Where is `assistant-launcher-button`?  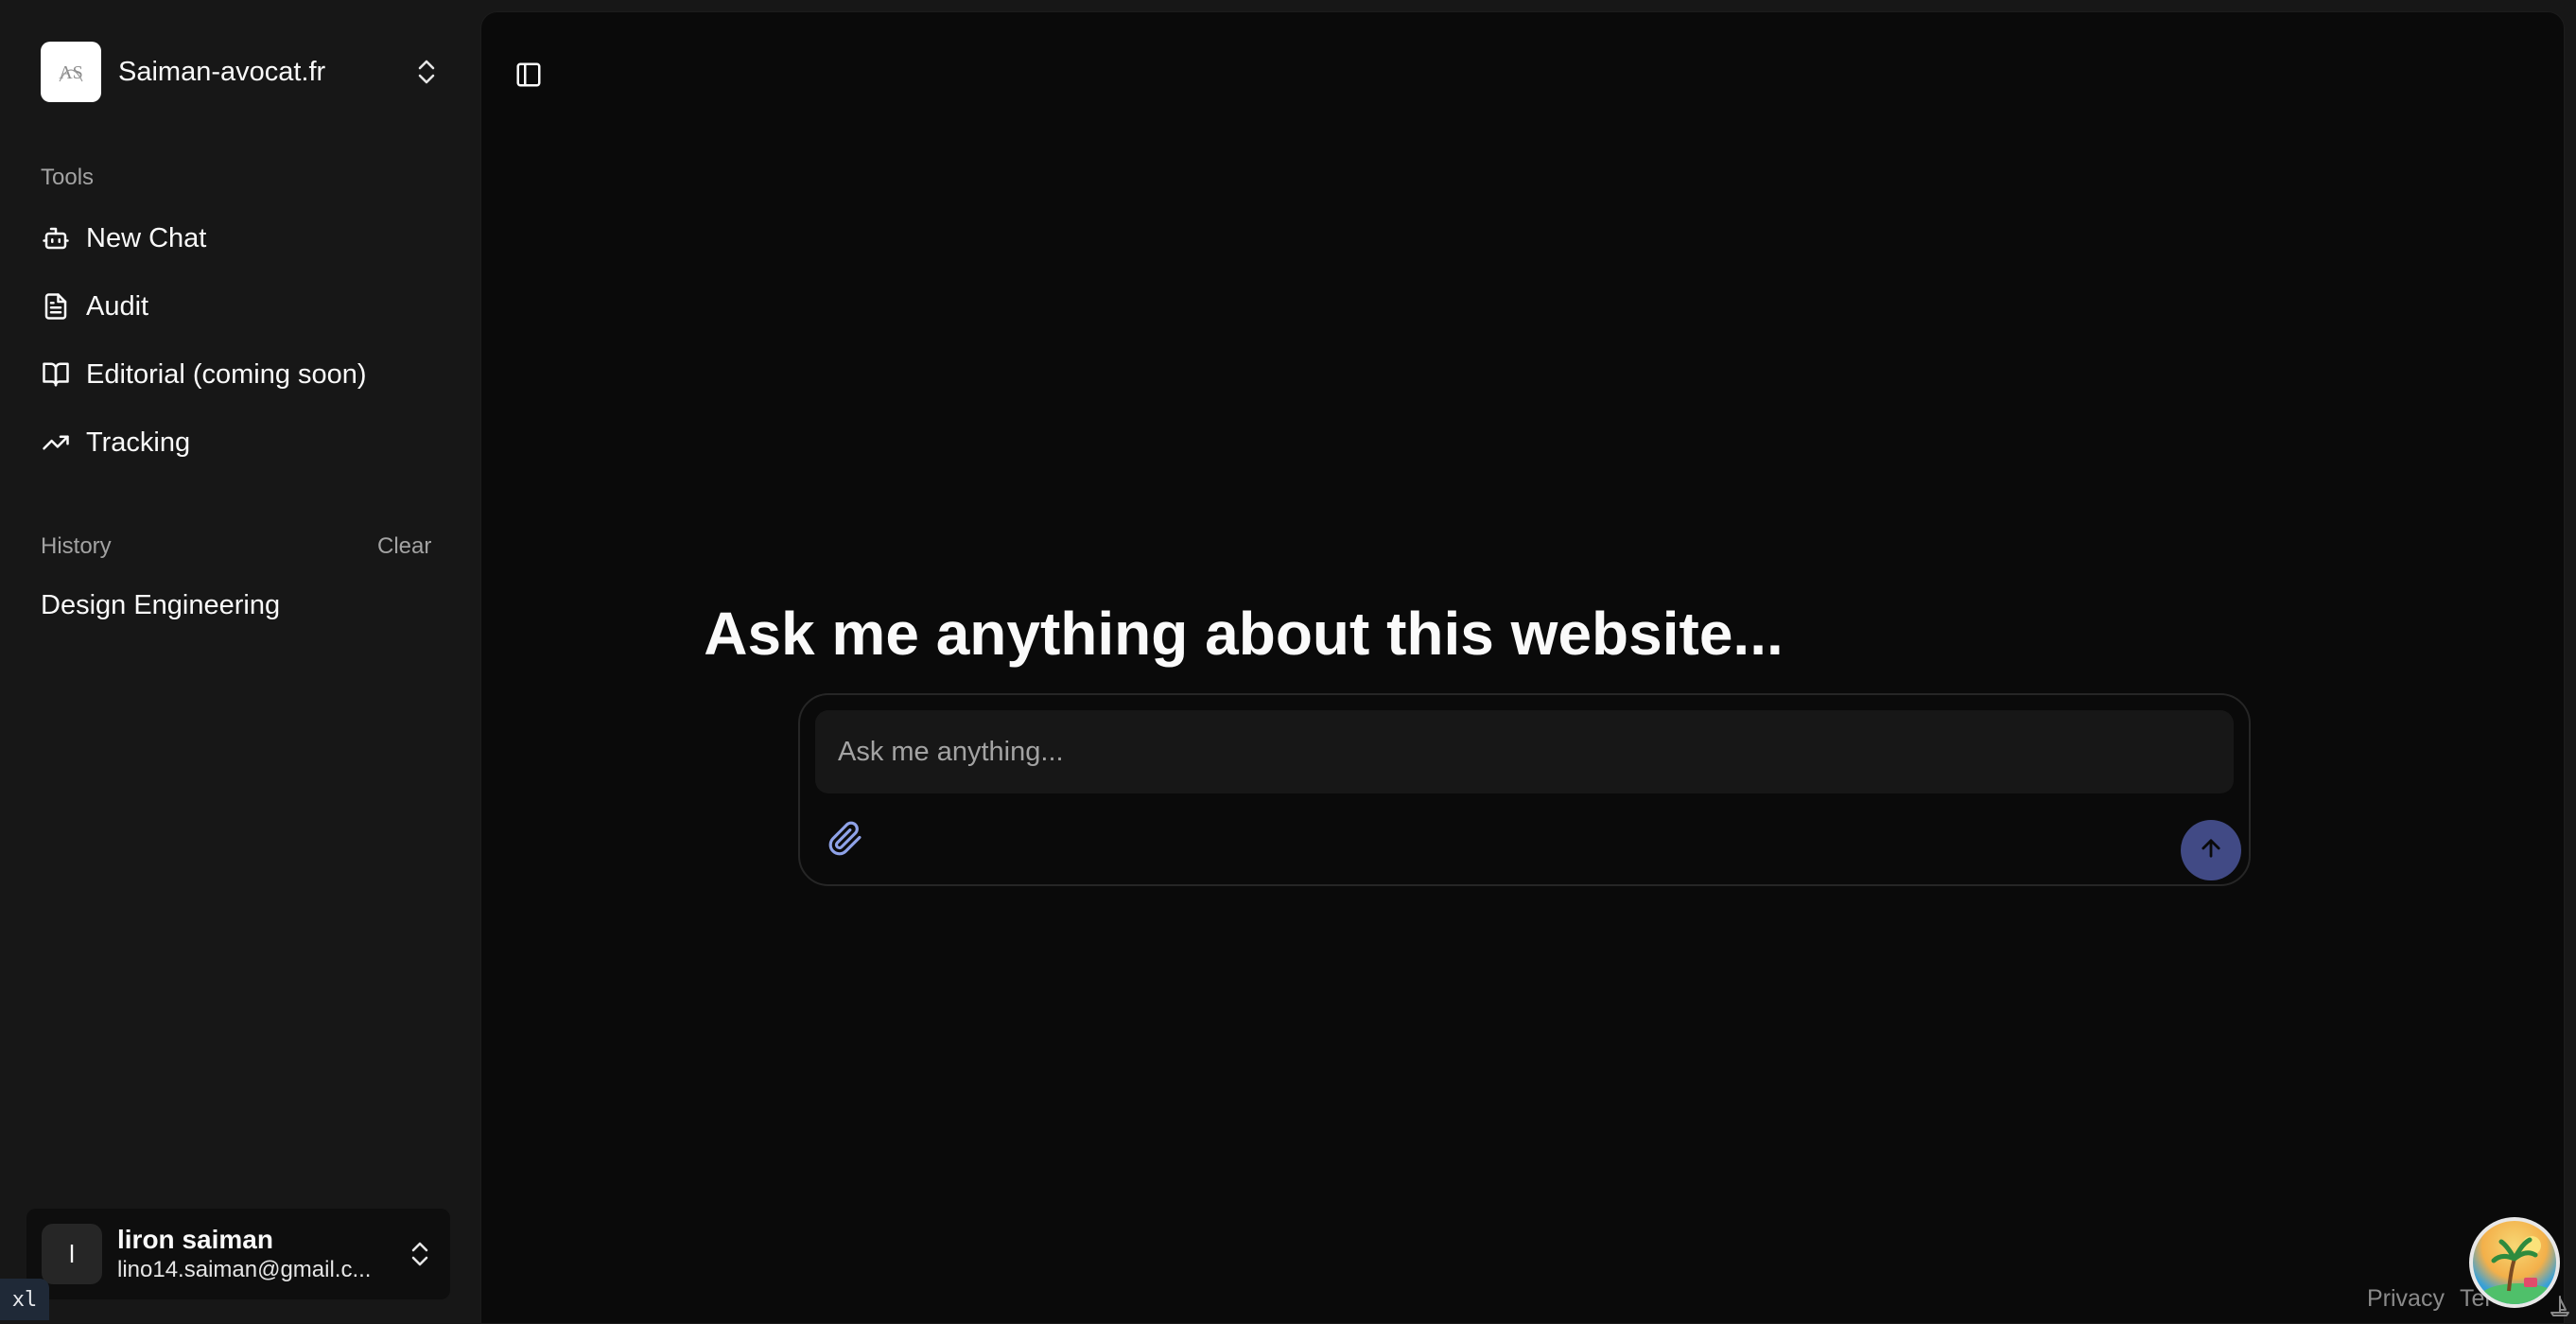 assistant-launcher-button is located at coordinates (2514, 1263).